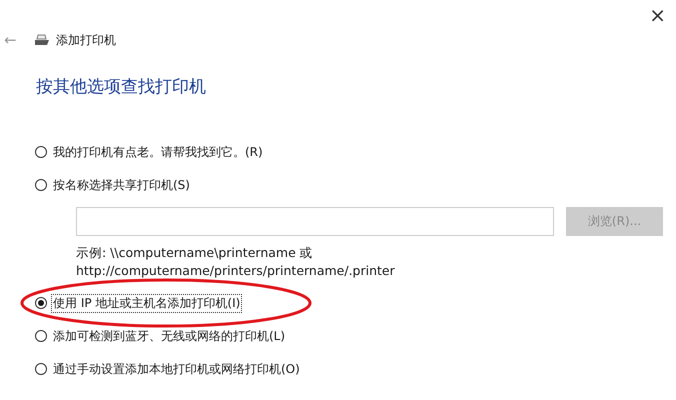  I want to click on option-label: 添加可检测到蓝牙、无线或网络的打印机(L), so click(169, 336).